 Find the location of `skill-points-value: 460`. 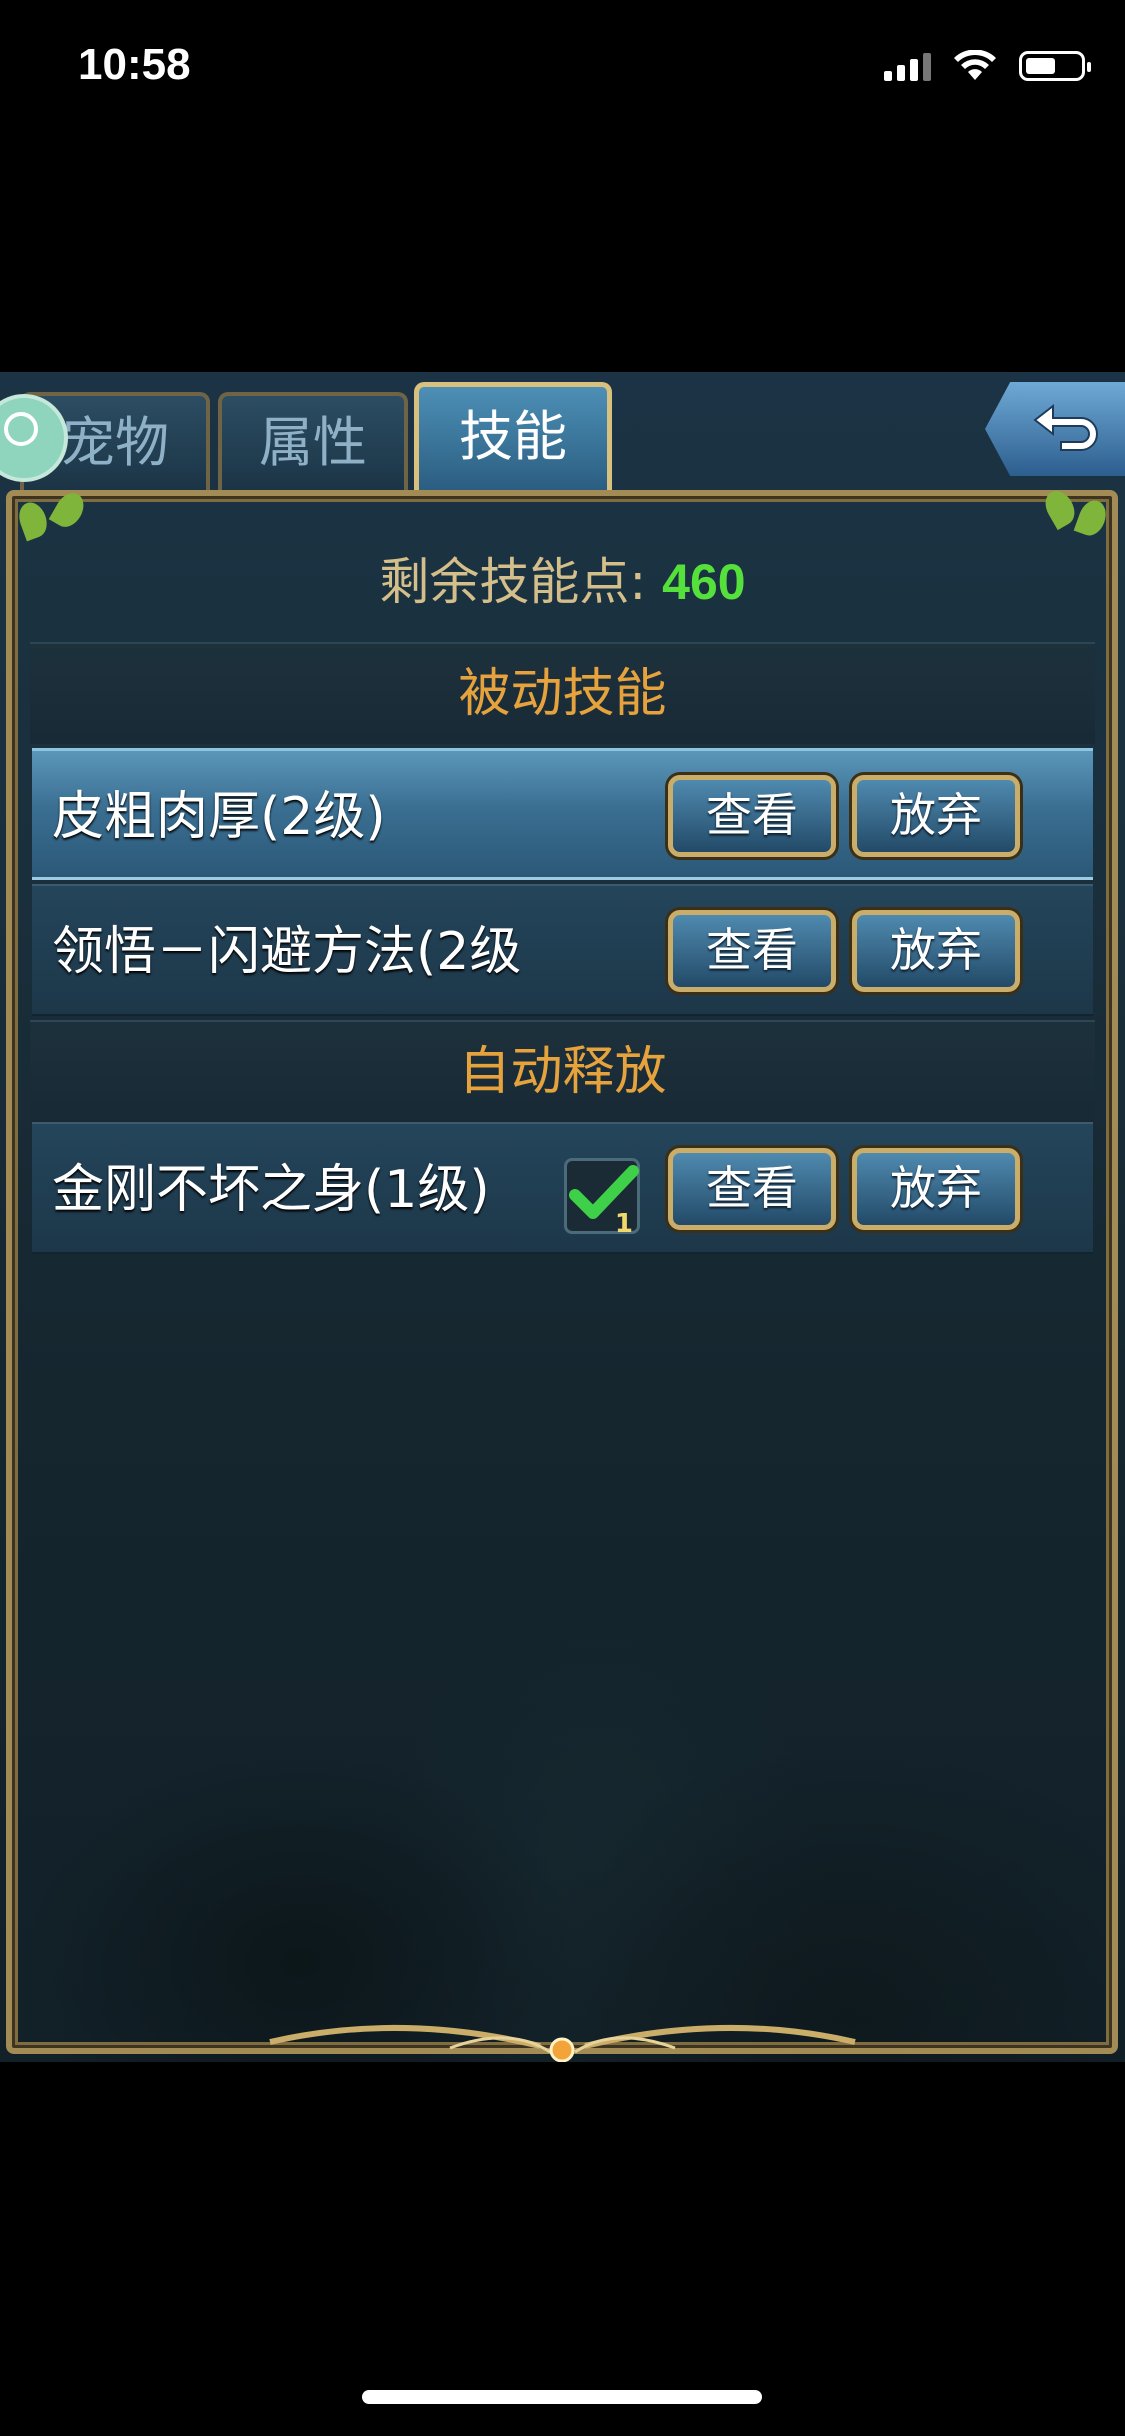

skill-points-value: 460 is located at coordinates (704, 582).